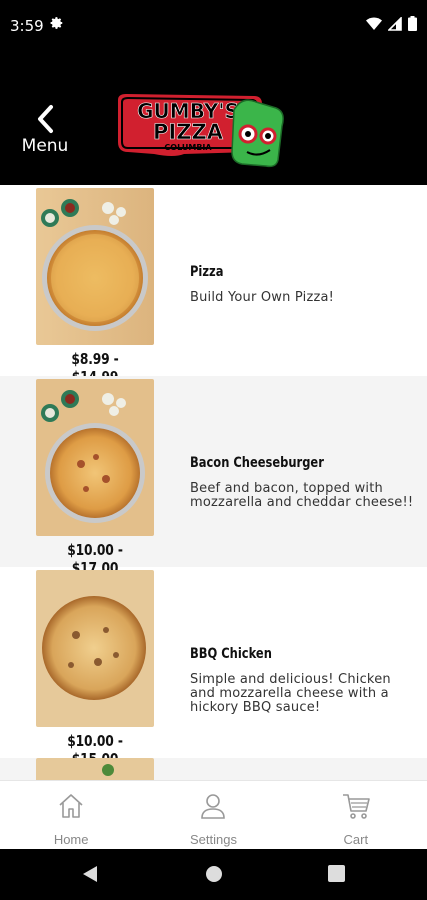 The height and width of the screenshot is (900, 427). I want to click on cart-icon, so click(356, 808).